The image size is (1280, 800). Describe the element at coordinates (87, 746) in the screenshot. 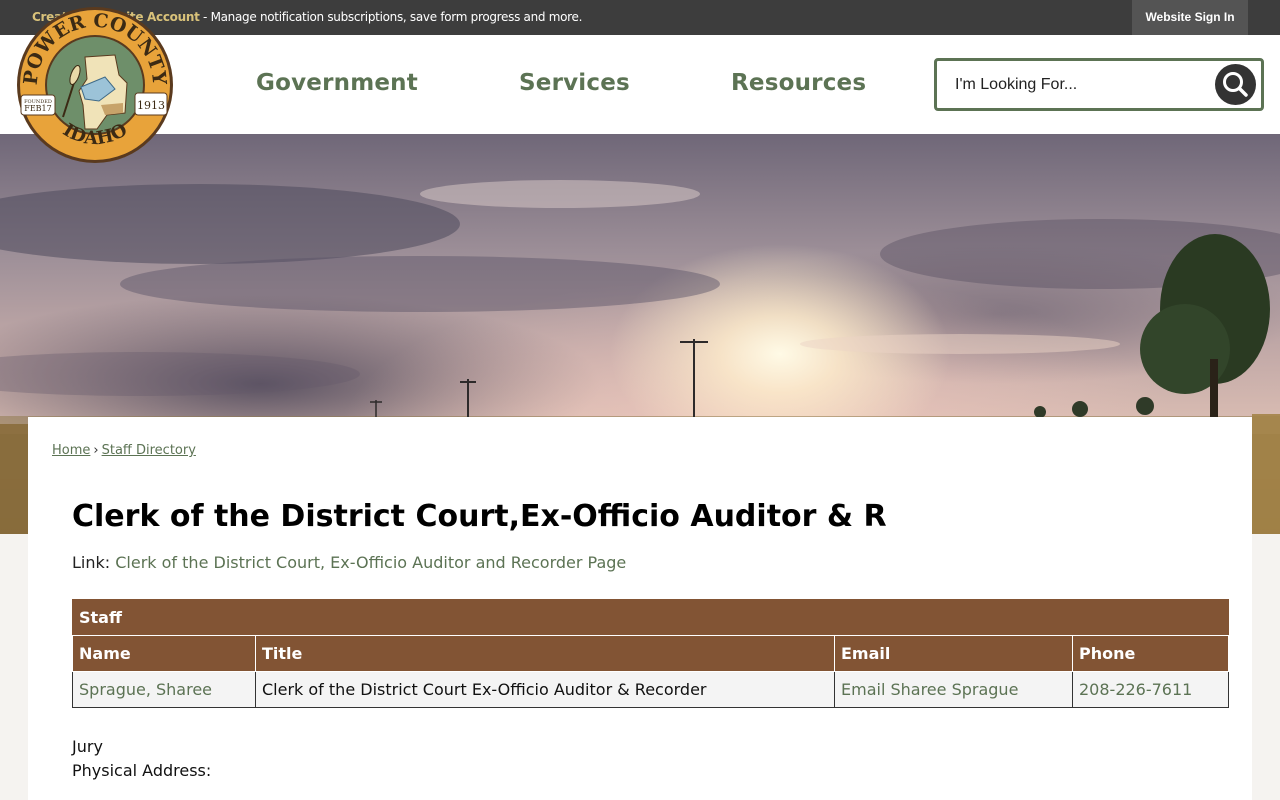

I see `jury-heading: Jury` at that location.